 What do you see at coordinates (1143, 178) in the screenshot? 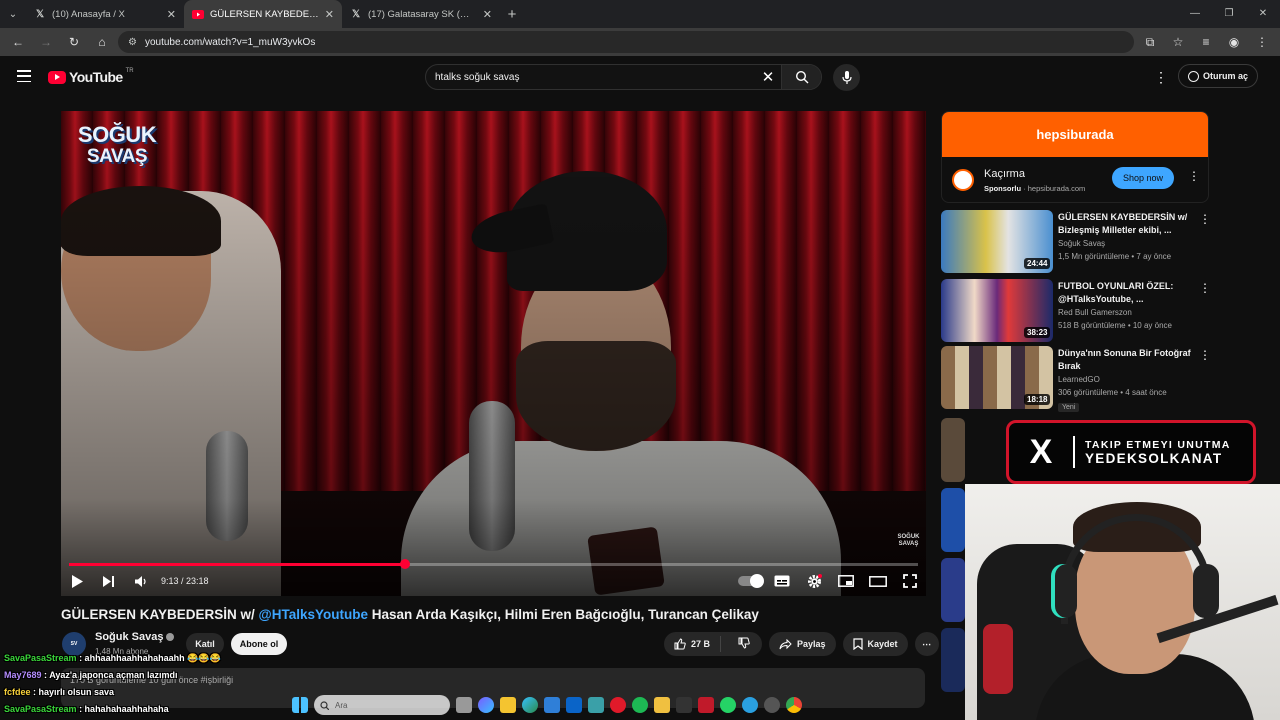
I see `shop-now-button: Shop now` at bounding box center [1143, 178].